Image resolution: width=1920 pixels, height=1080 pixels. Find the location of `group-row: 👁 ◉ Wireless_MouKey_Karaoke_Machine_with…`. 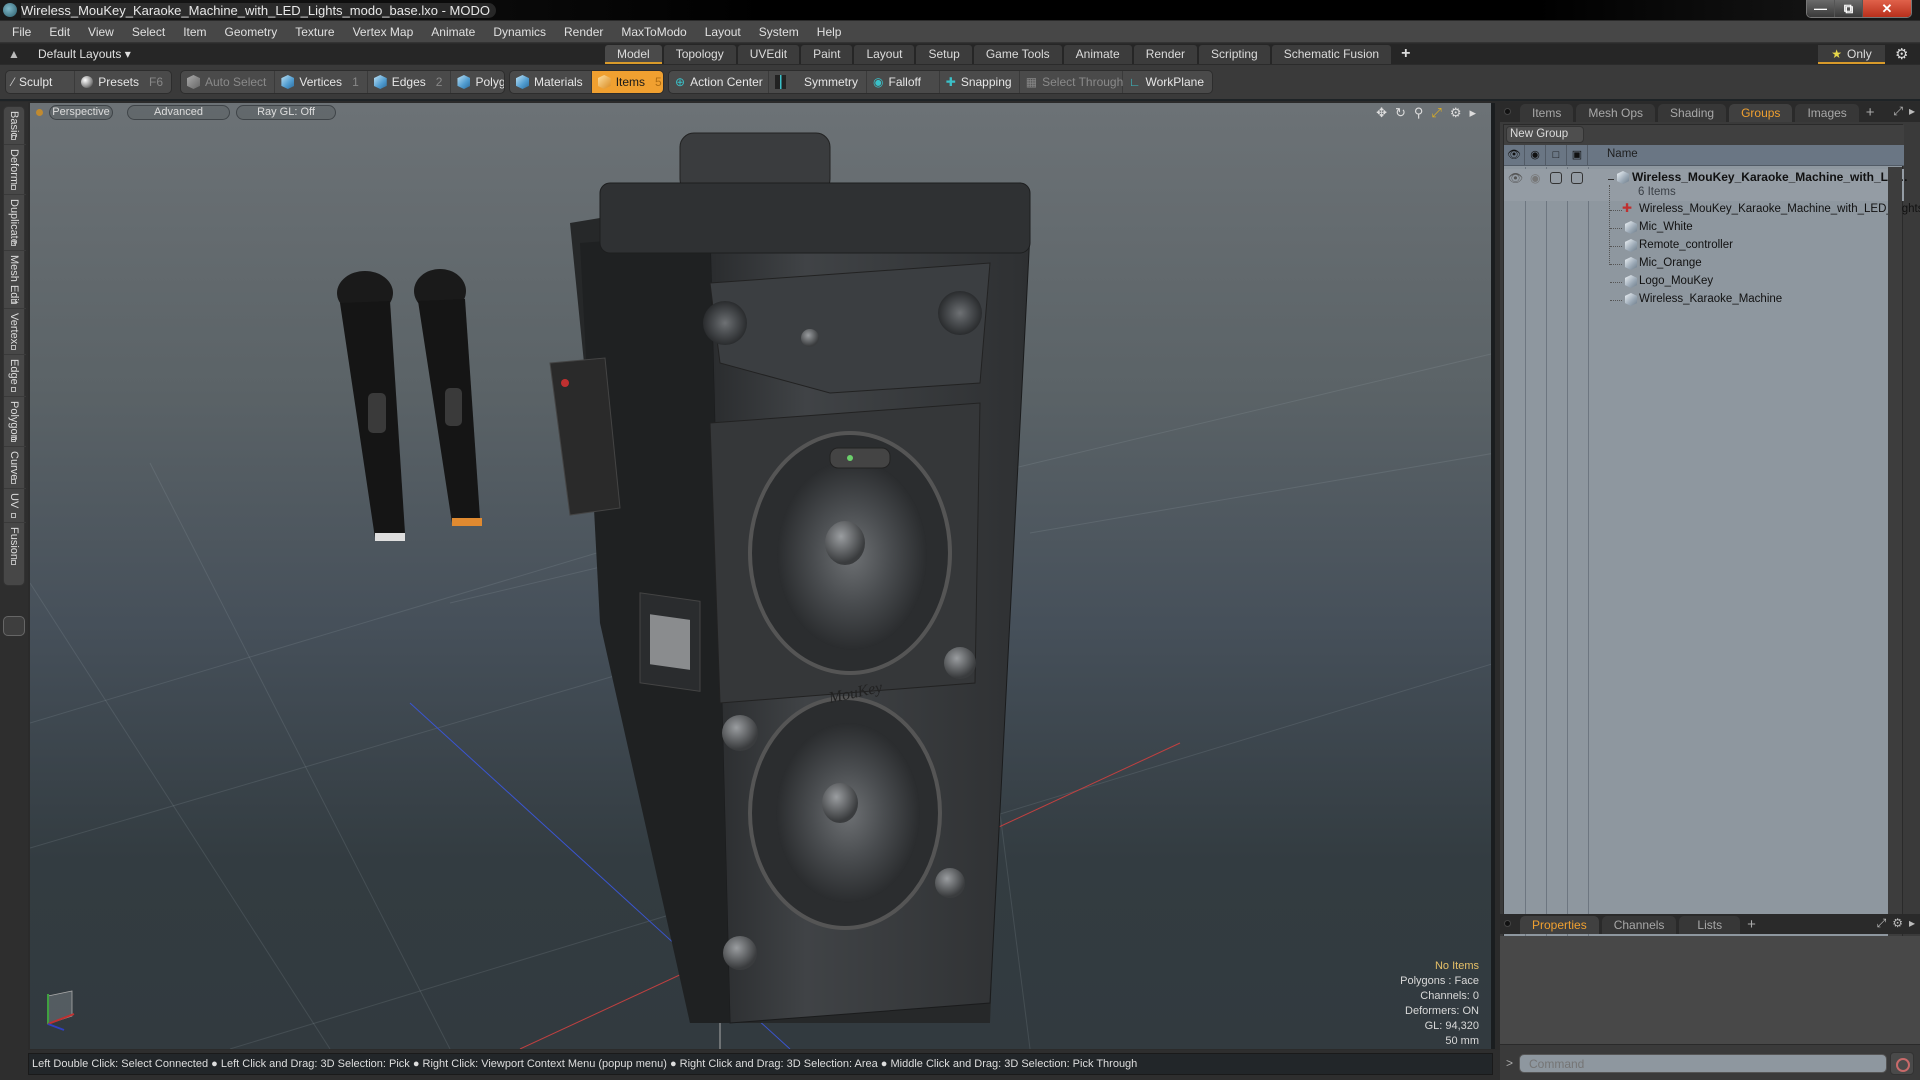

group-row: 👁 ◉ Wireless_MouKey_Karaoke_Machine_with… is located at coordinates (1706, 185).